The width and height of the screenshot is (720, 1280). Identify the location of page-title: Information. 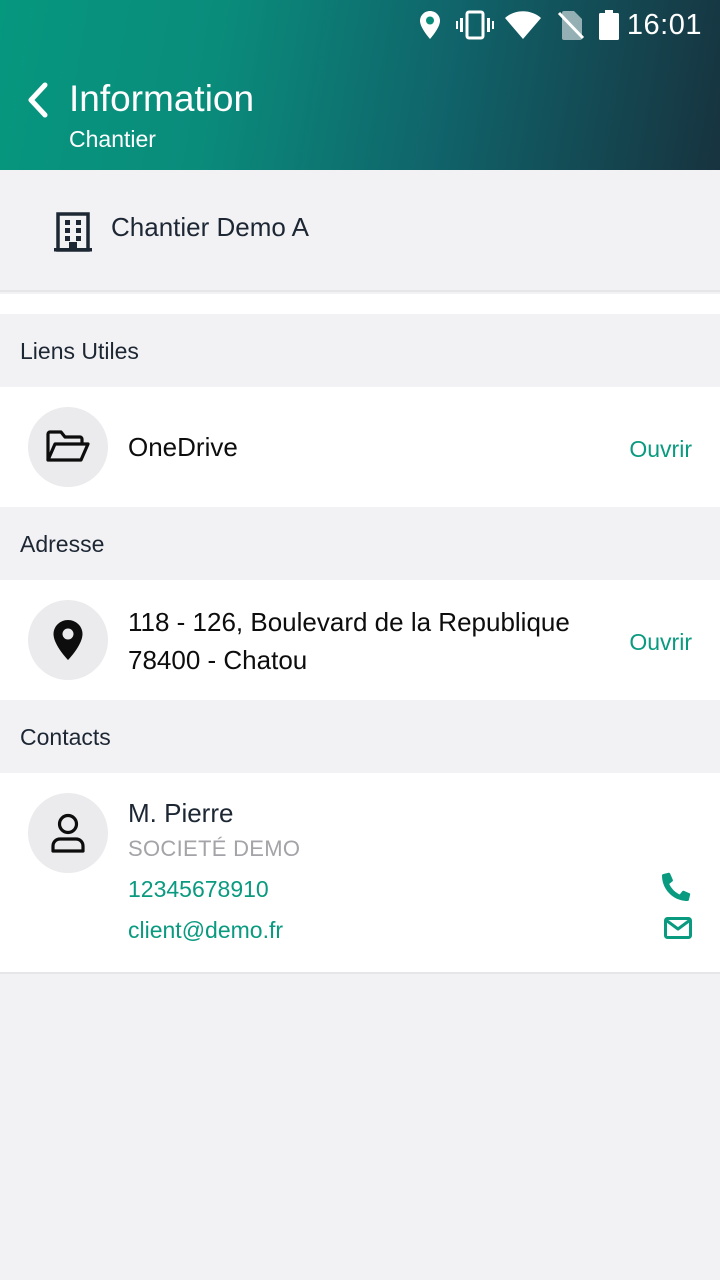
(162, 98).